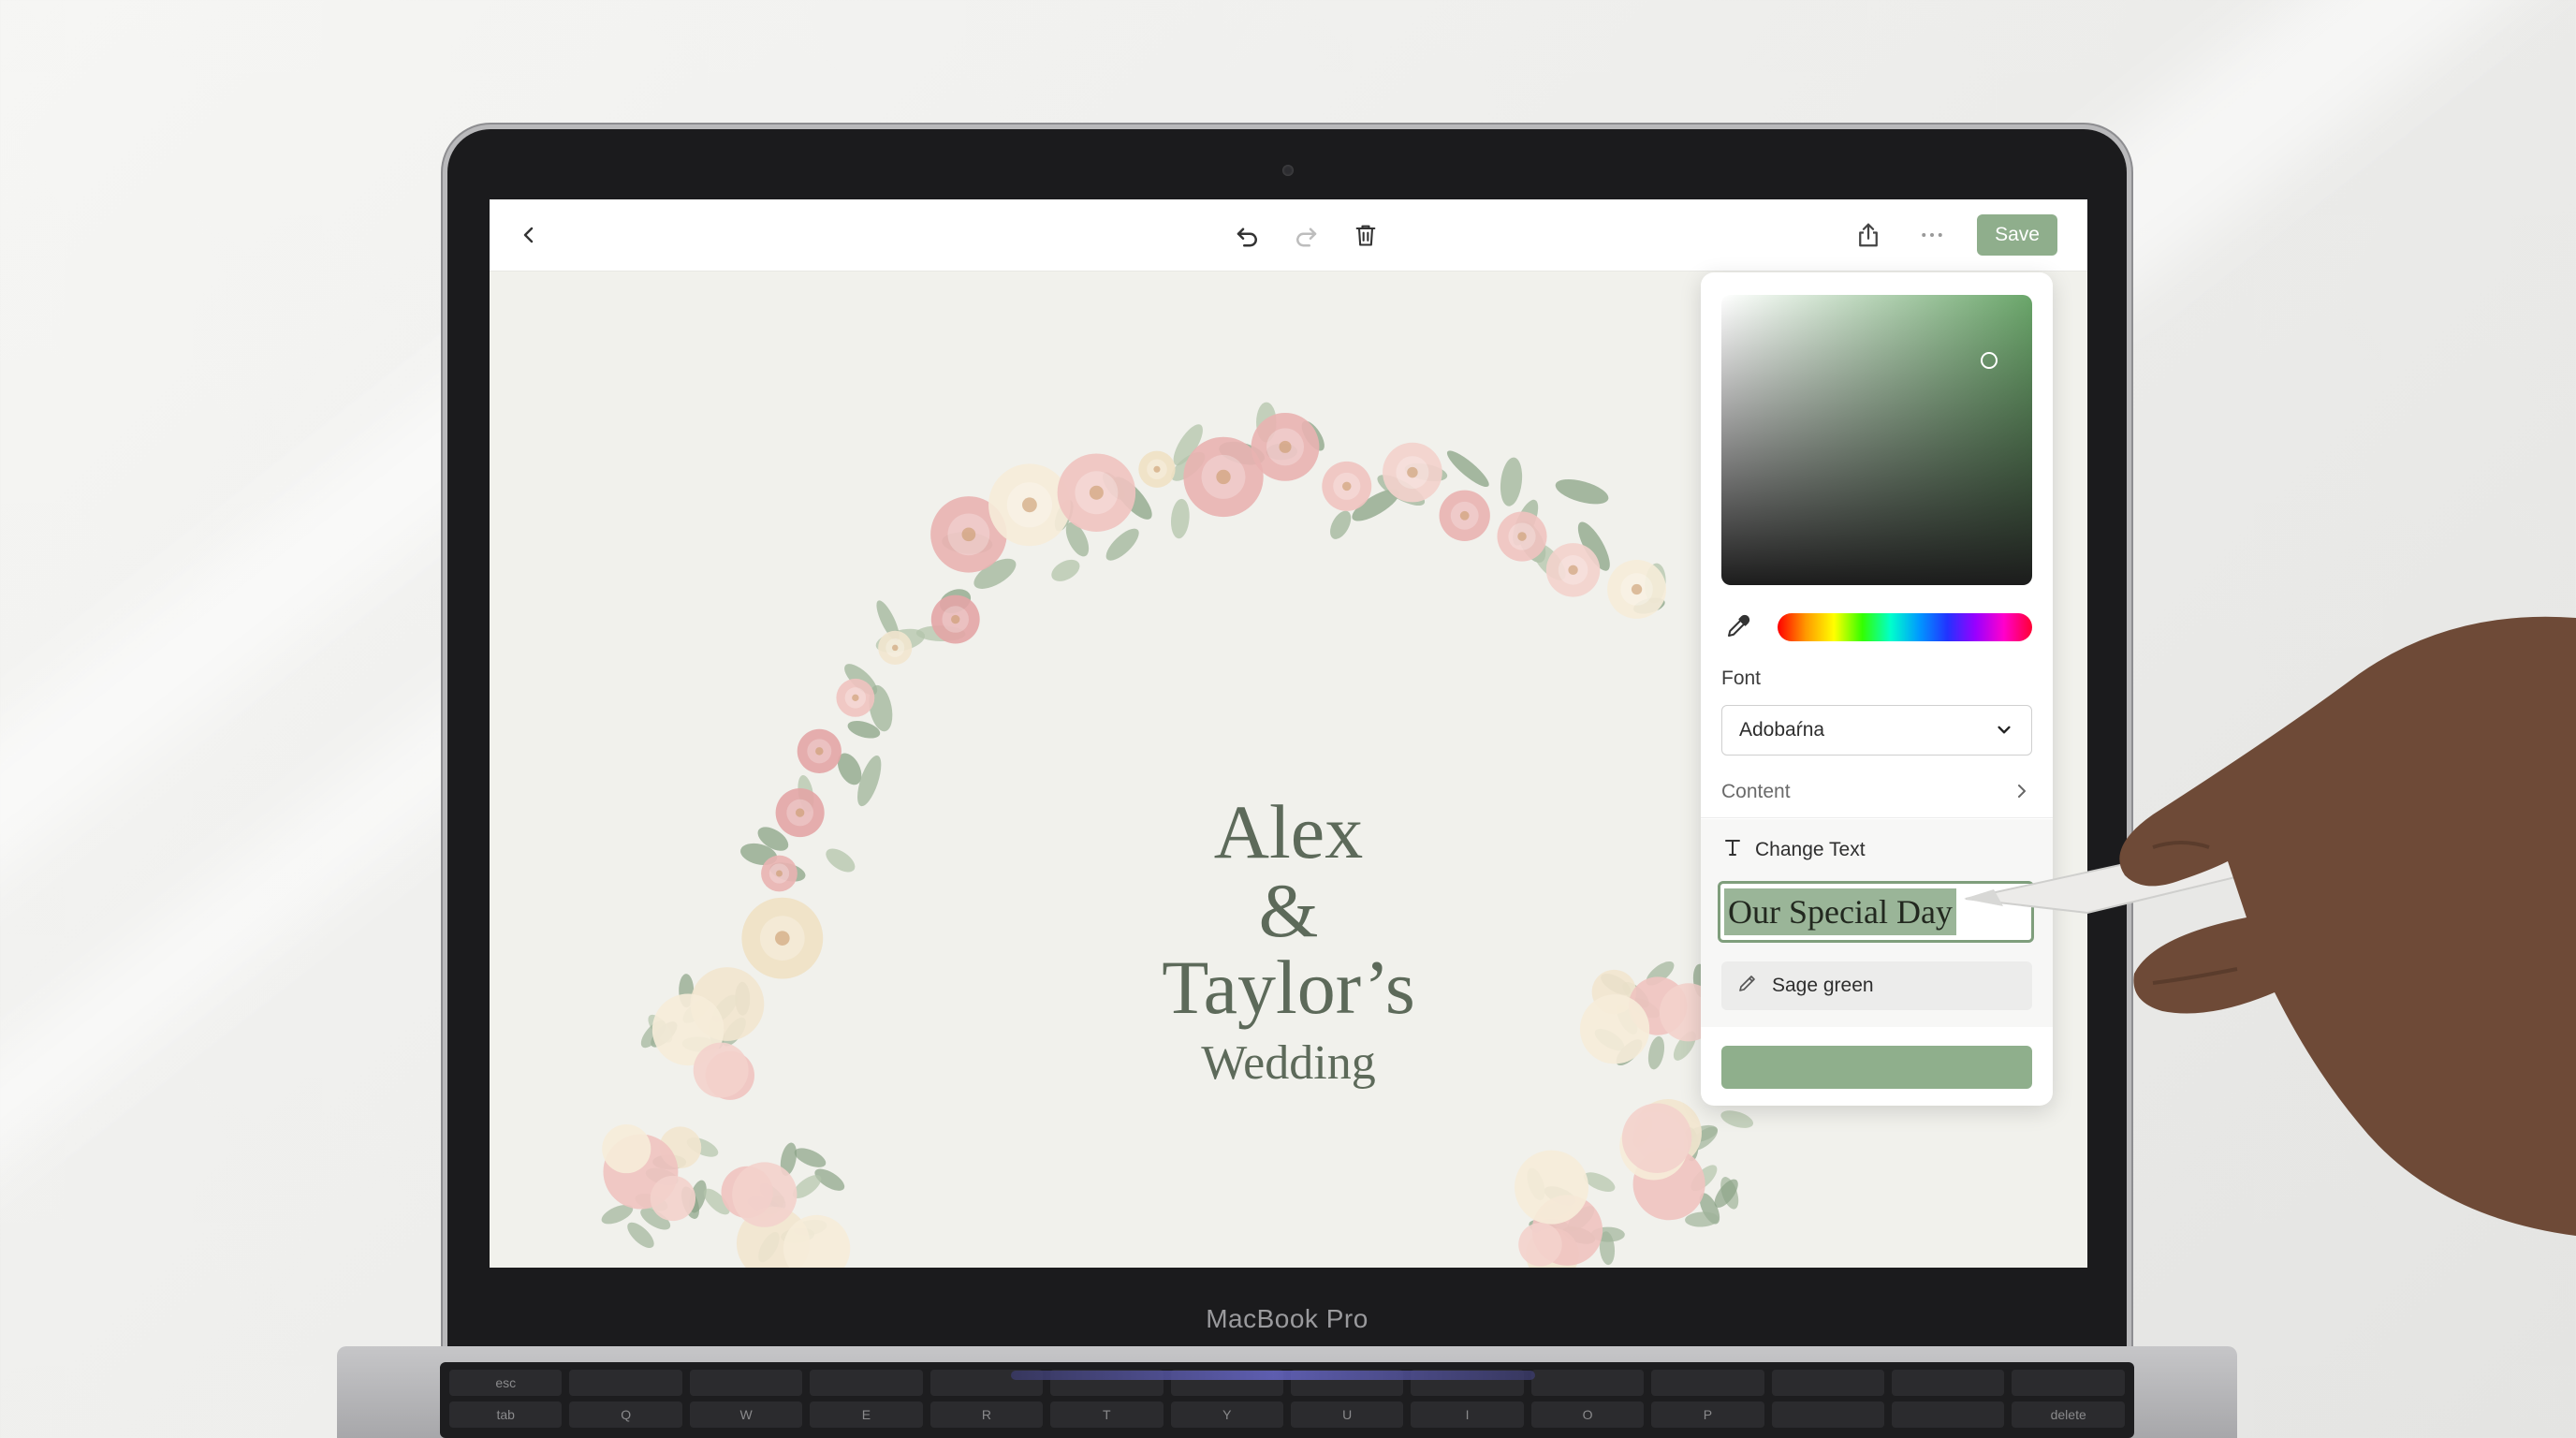  I want to click on eyedropper-icon, so click(1738, 626).